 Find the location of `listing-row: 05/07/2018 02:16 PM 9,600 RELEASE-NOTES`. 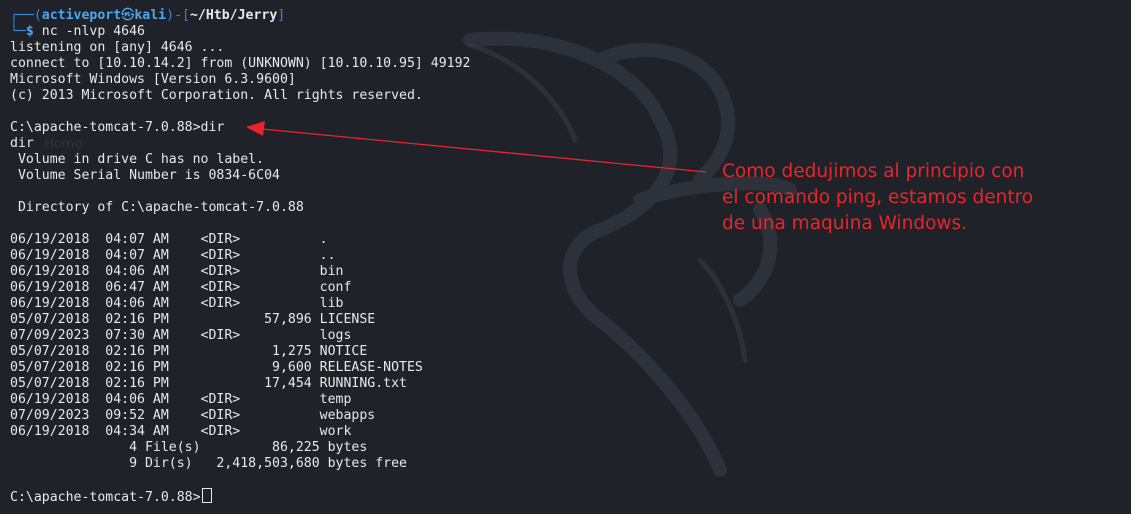

listing-row: 05/07/2018 02:16 PM 9,600 RELEASE-NOTES is located at coordinates (216, 367).